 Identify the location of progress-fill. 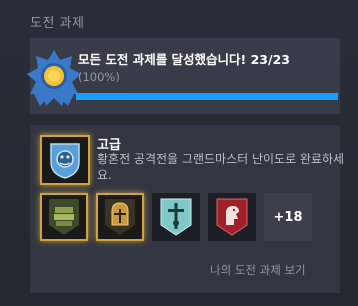
(207, 96).